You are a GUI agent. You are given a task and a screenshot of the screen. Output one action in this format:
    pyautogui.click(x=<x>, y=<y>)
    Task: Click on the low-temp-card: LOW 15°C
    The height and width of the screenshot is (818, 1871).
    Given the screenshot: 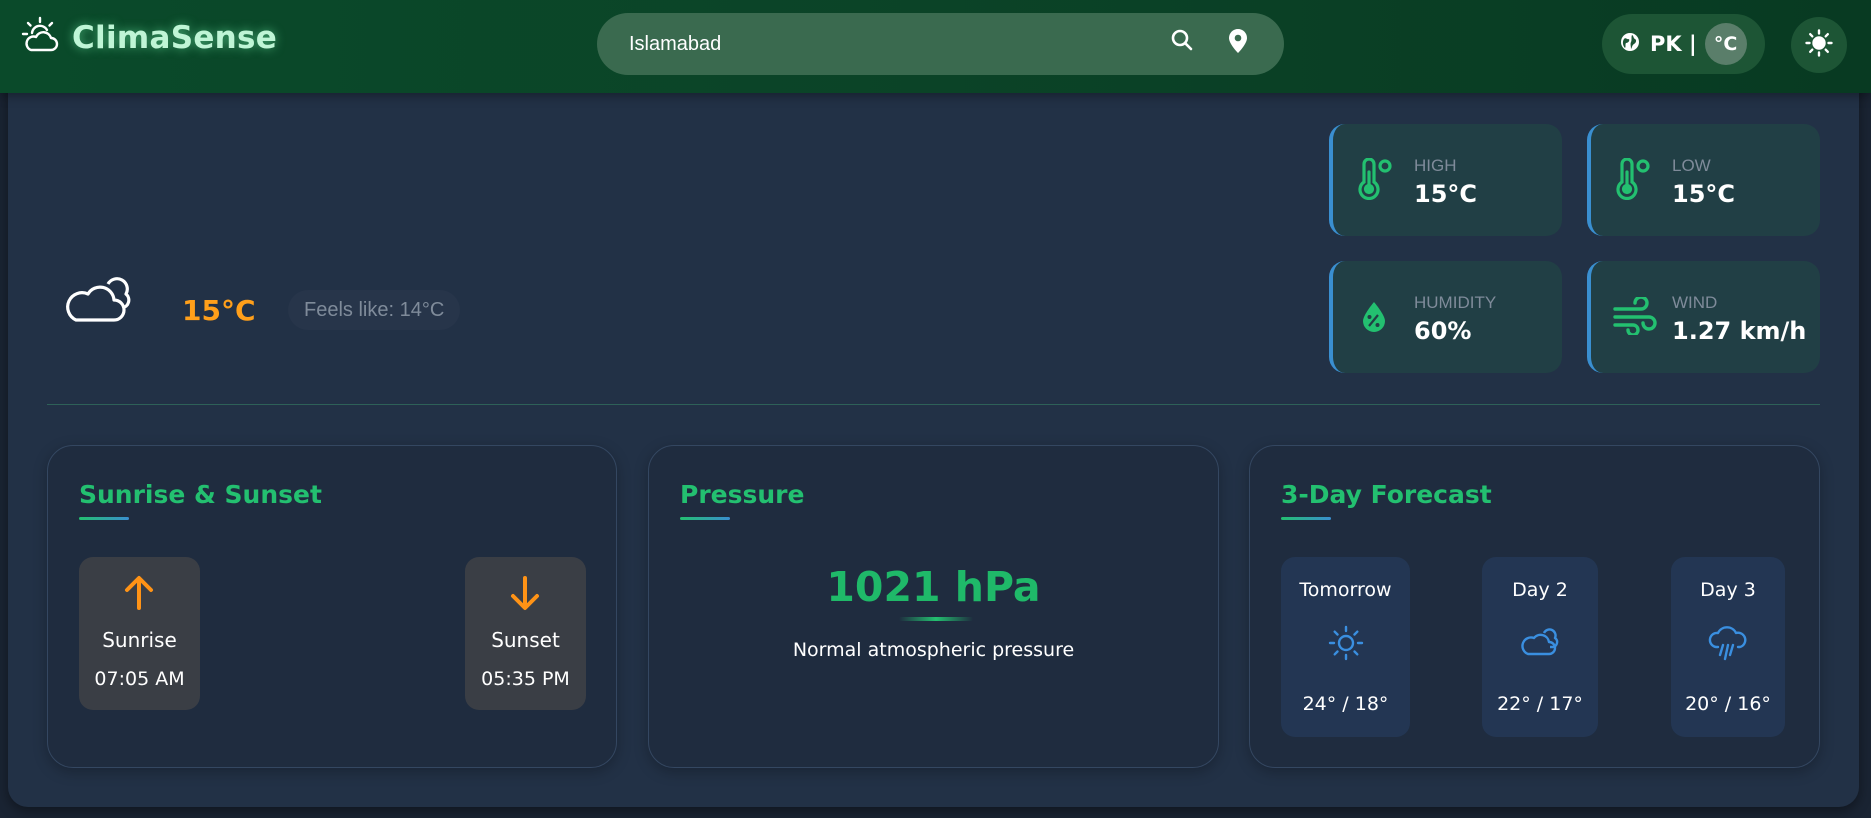 What is the action you would take?
    pyautogui.click(x=1703, y=180)
    